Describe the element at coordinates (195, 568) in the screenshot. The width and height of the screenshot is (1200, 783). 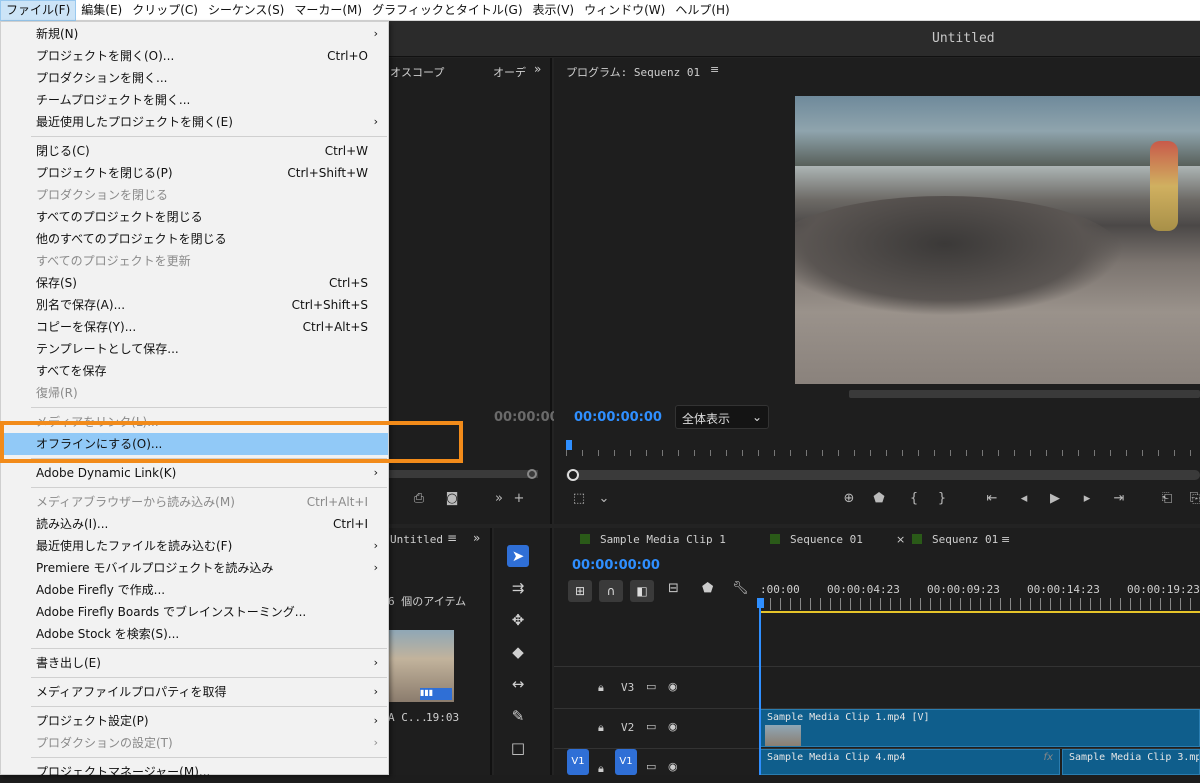
I see `menu-item-import-mobile: Premiere モバイルプロジェクトを読み込み ›` at that location.